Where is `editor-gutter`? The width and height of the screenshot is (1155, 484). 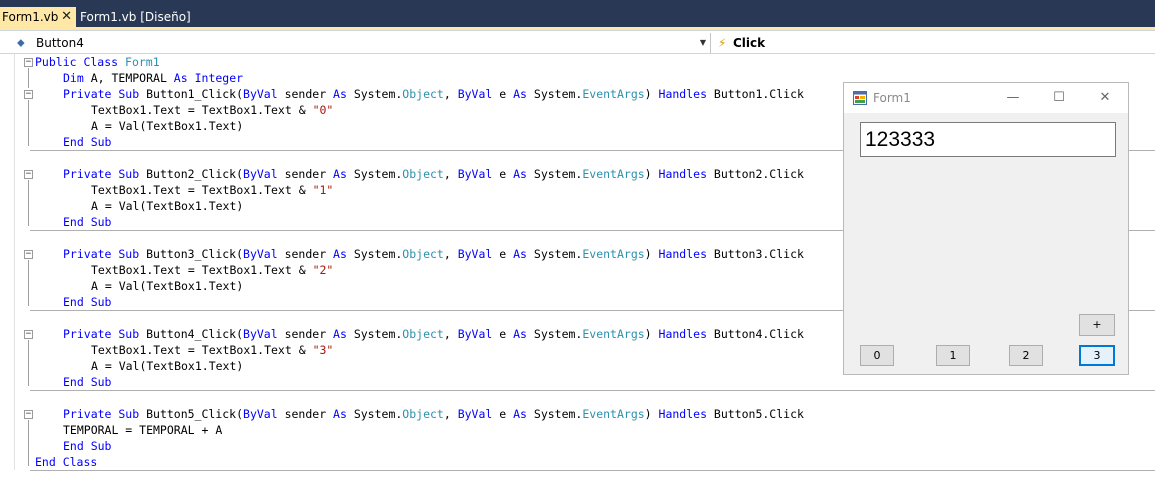
editor-gutter is located at coordinates (14, 262).